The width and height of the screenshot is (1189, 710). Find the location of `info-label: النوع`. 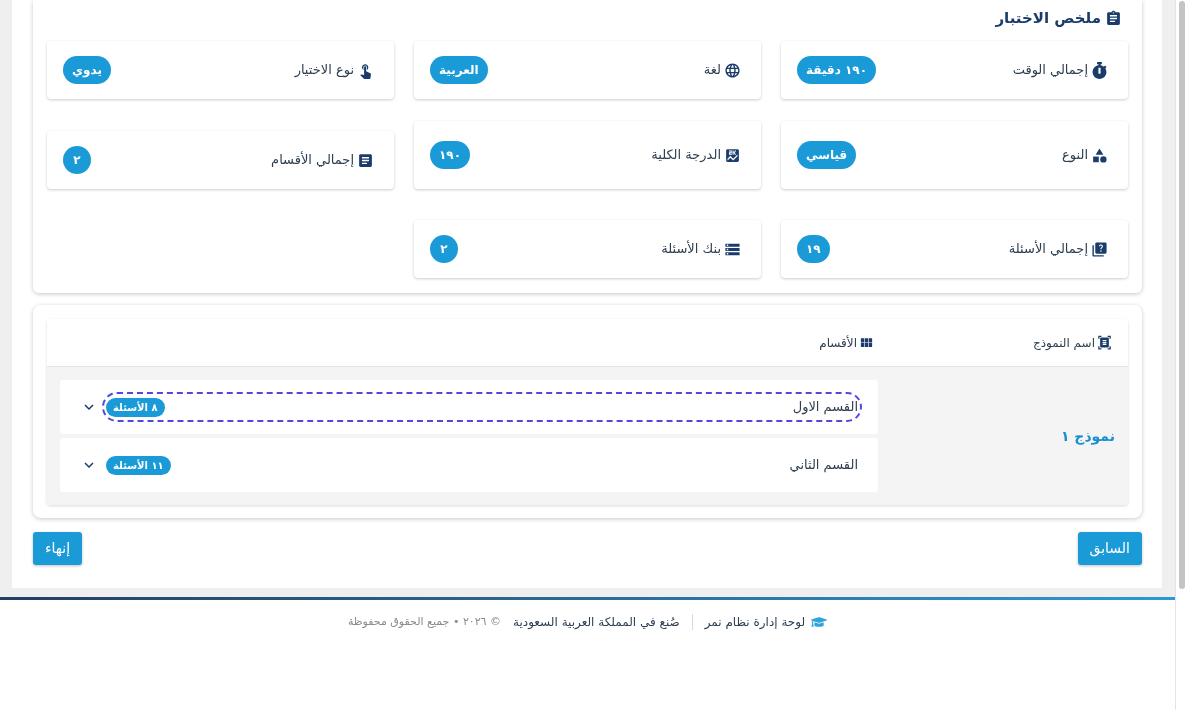

info-label: النوع is located at coordinates (1075, 155).